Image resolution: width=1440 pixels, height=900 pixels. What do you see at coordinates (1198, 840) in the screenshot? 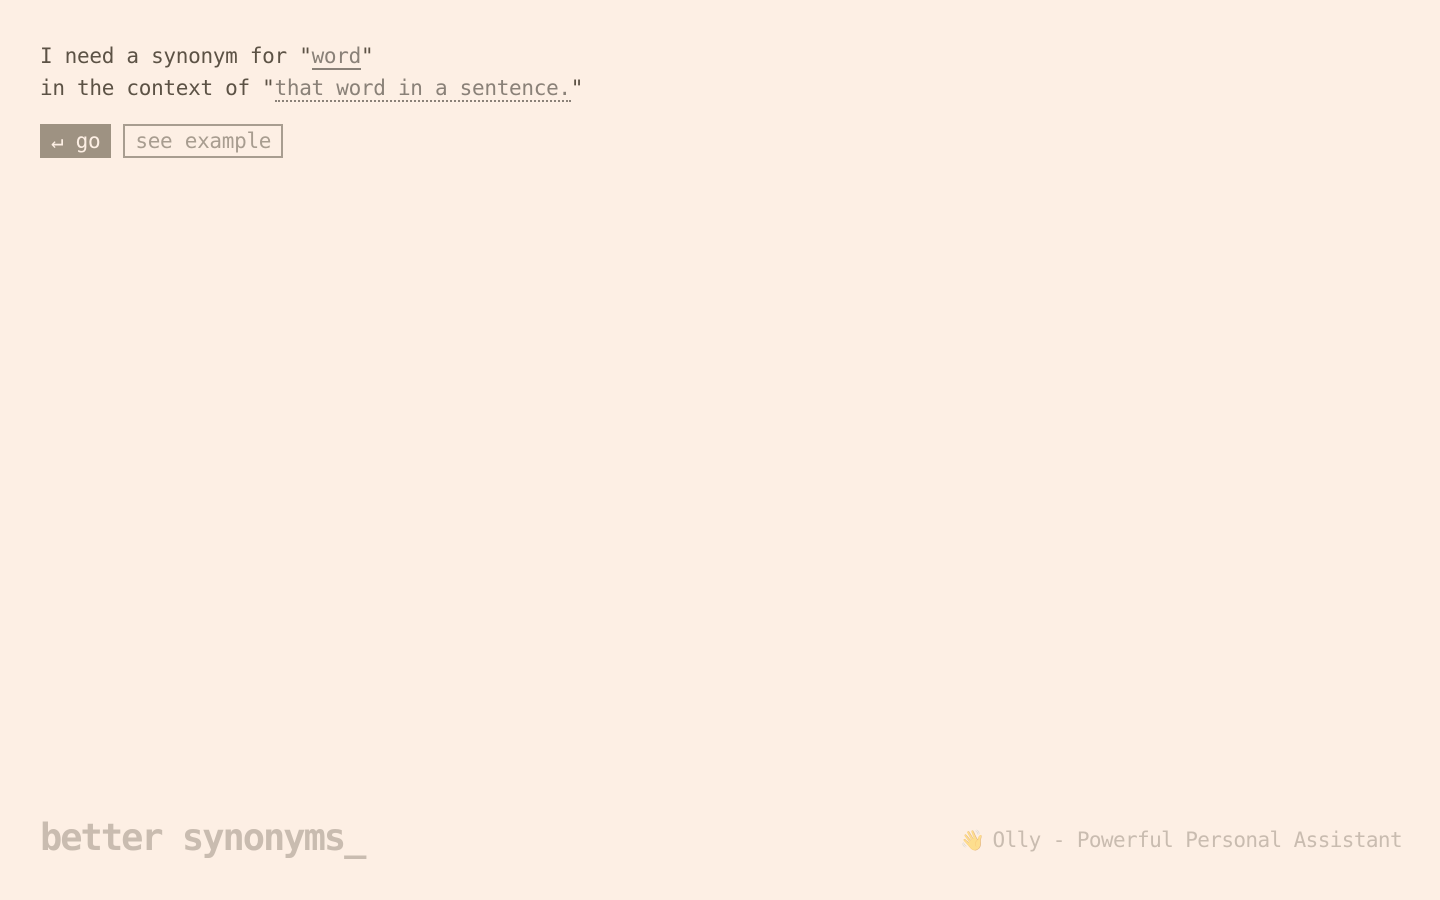
I see `promo-text: Olly - Powerful Personal Assistant` at bounding box center [1198, 840].